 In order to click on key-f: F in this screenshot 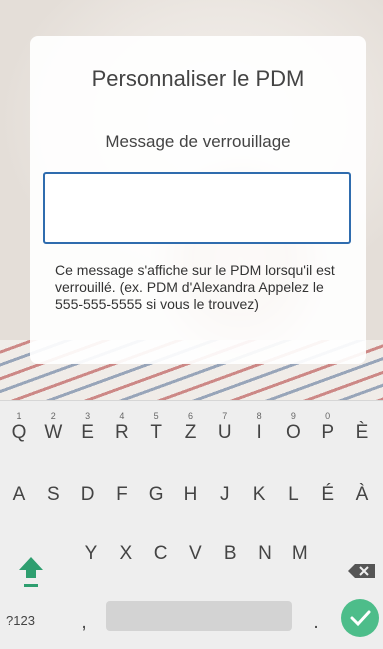, I will do `click(122, 495)`.